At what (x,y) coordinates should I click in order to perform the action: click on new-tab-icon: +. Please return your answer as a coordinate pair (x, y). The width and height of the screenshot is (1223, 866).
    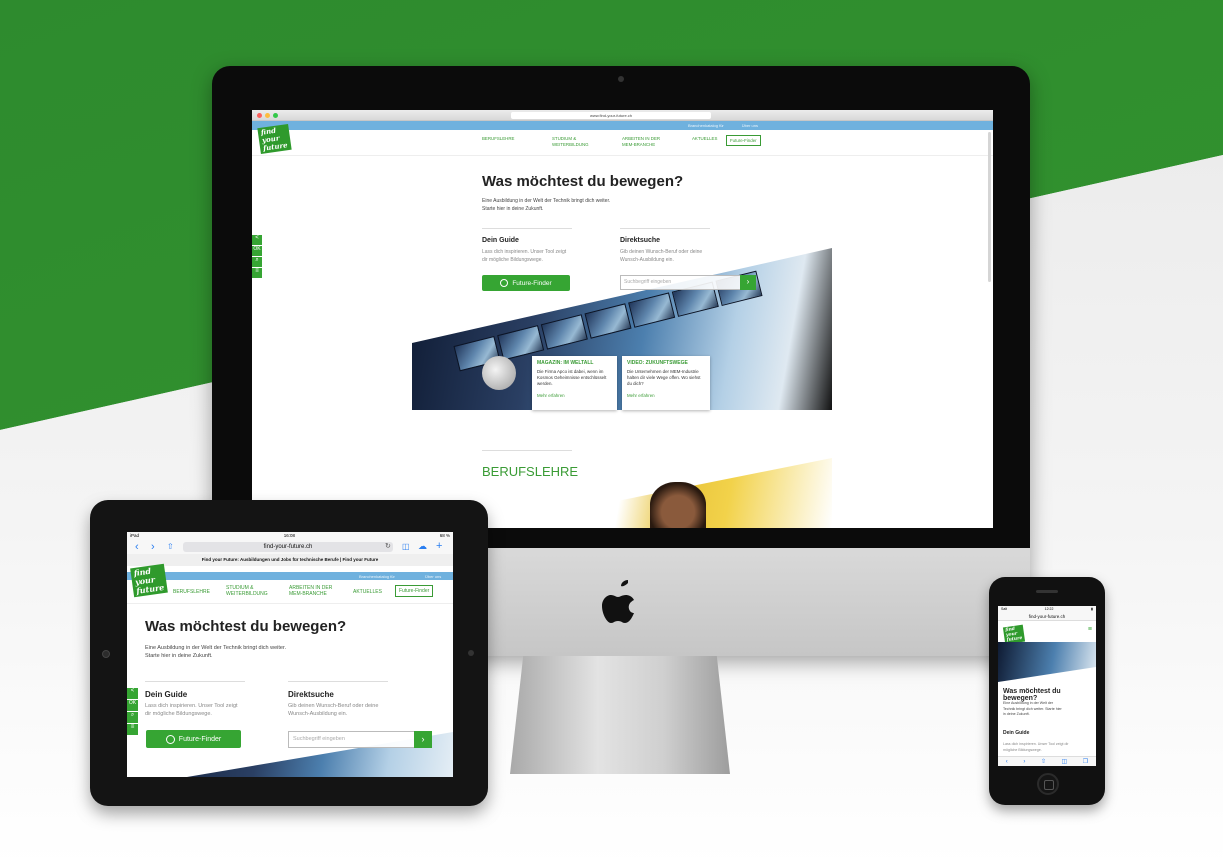
    Looking at the image, I should click on (439, 546).